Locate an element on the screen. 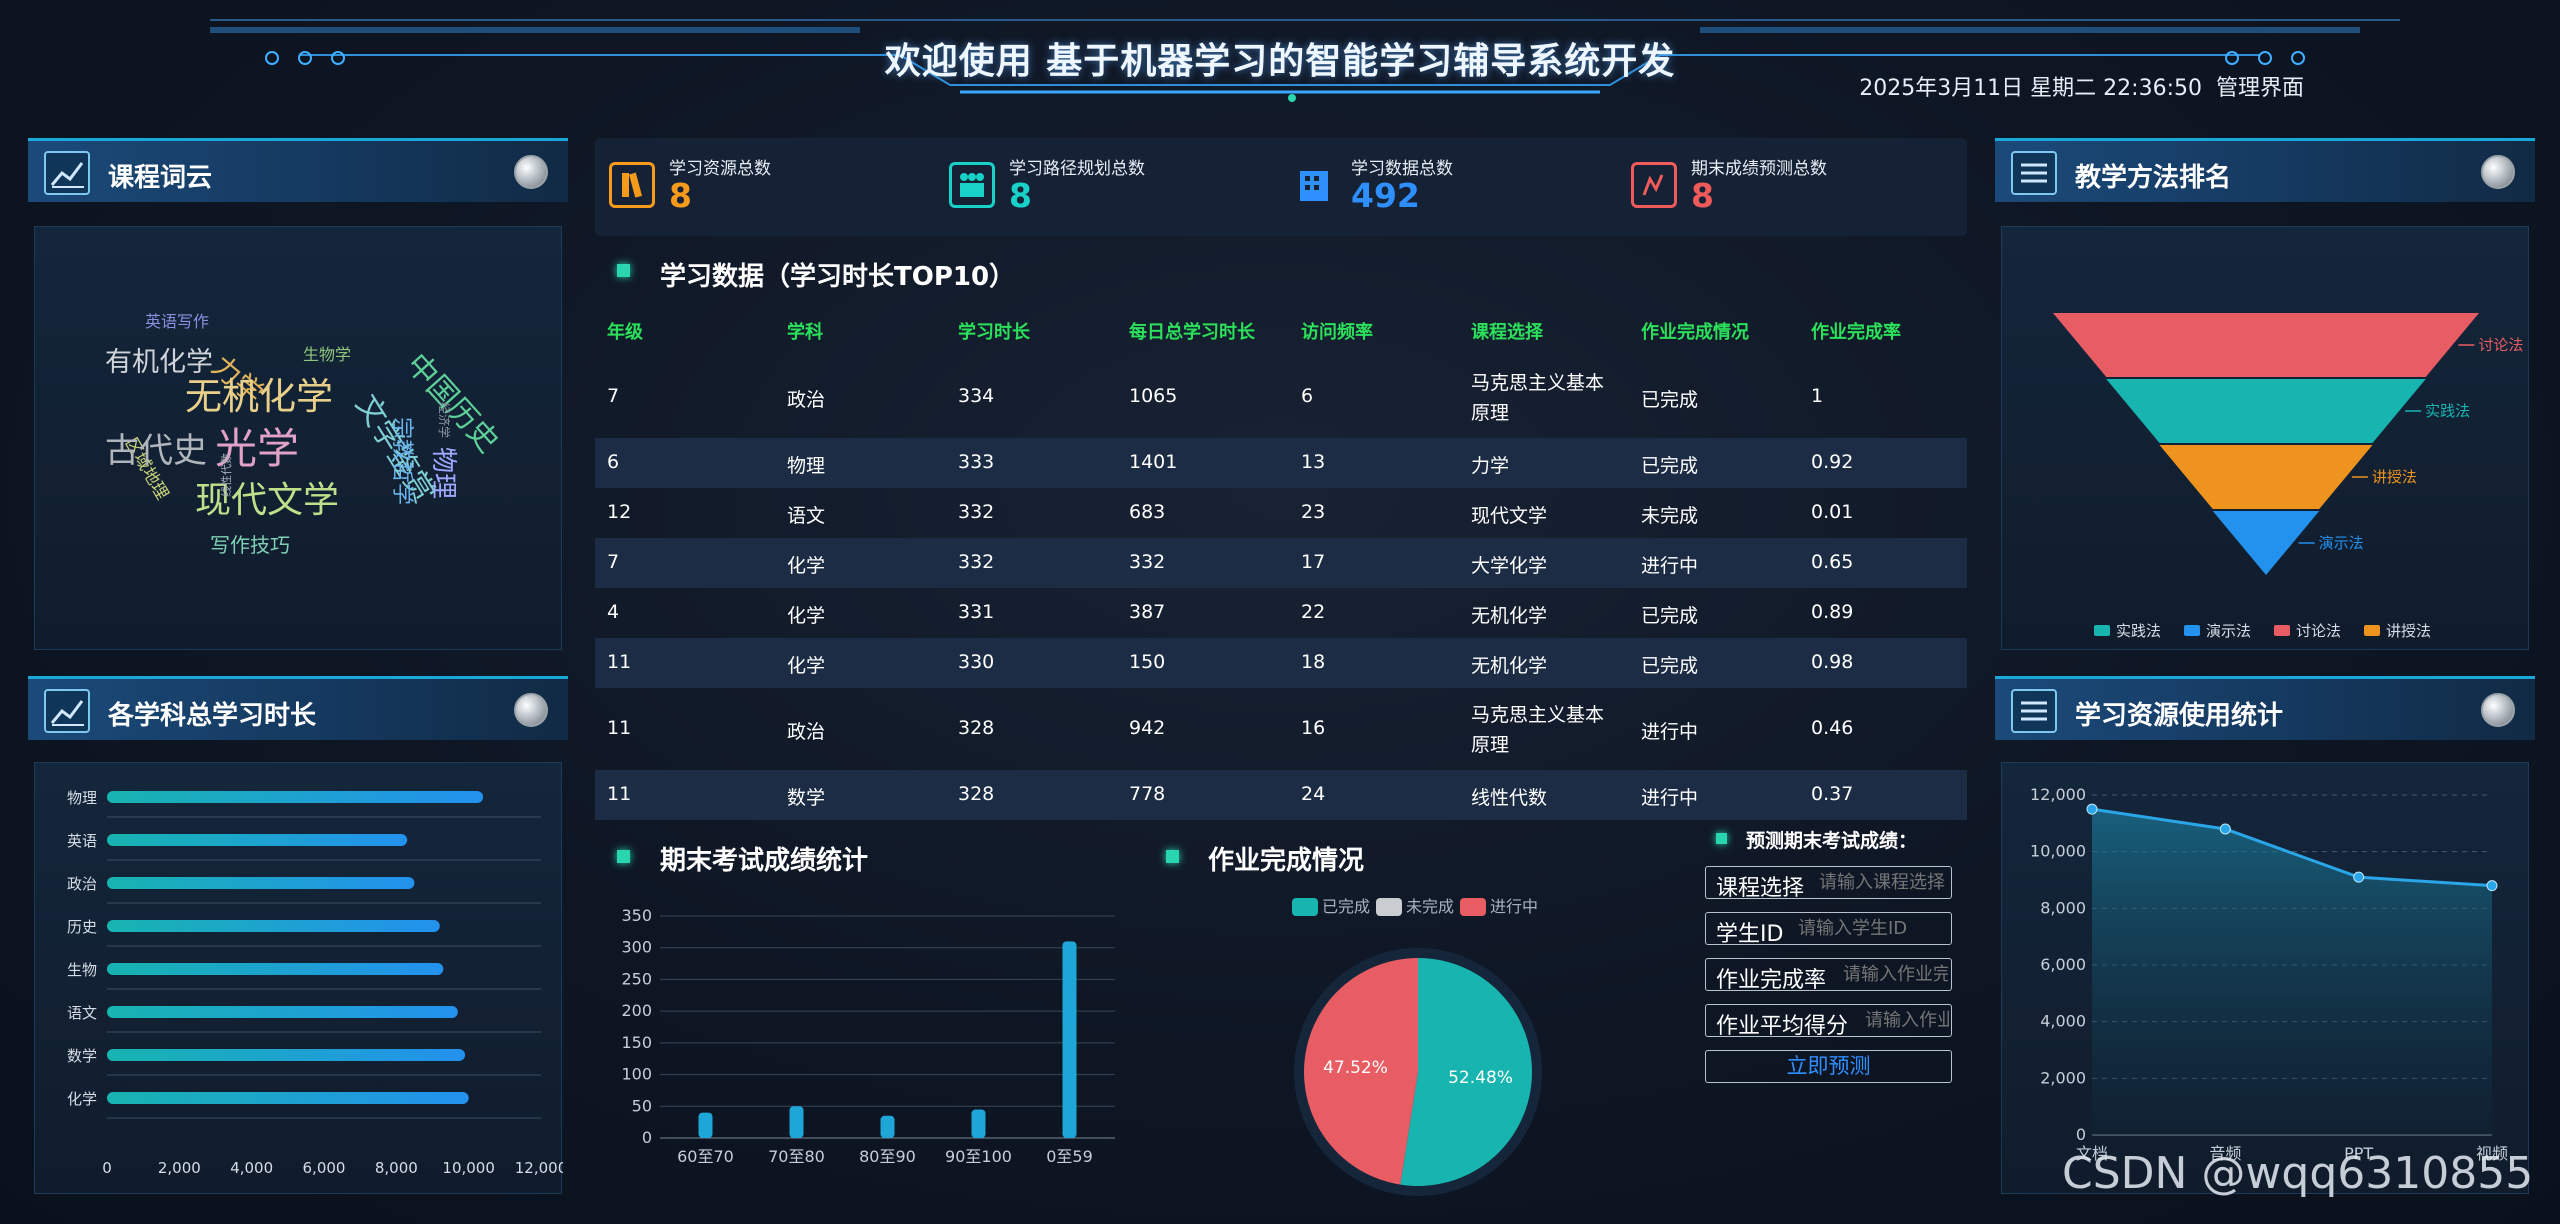 The width and height of the screenshot is (2560, 1224). table-row: 12 语文 332 683 23 现代文学 未完成 0.01 is located at coordinates (1281, 513).